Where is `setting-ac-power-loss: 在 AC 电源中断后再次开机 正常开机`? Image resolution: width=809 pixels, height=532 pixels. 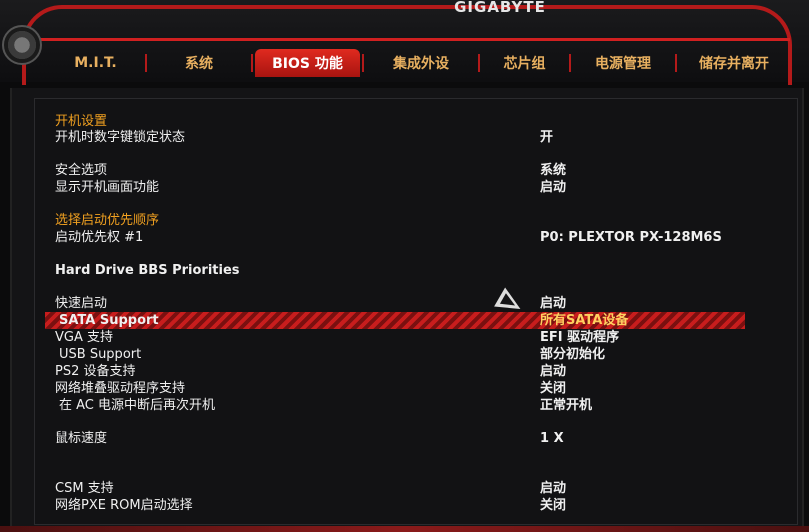 setting-ac-power-loss: 在 AC 电源中断后再次开机 正常开机 is located at coordinates (405, 405).